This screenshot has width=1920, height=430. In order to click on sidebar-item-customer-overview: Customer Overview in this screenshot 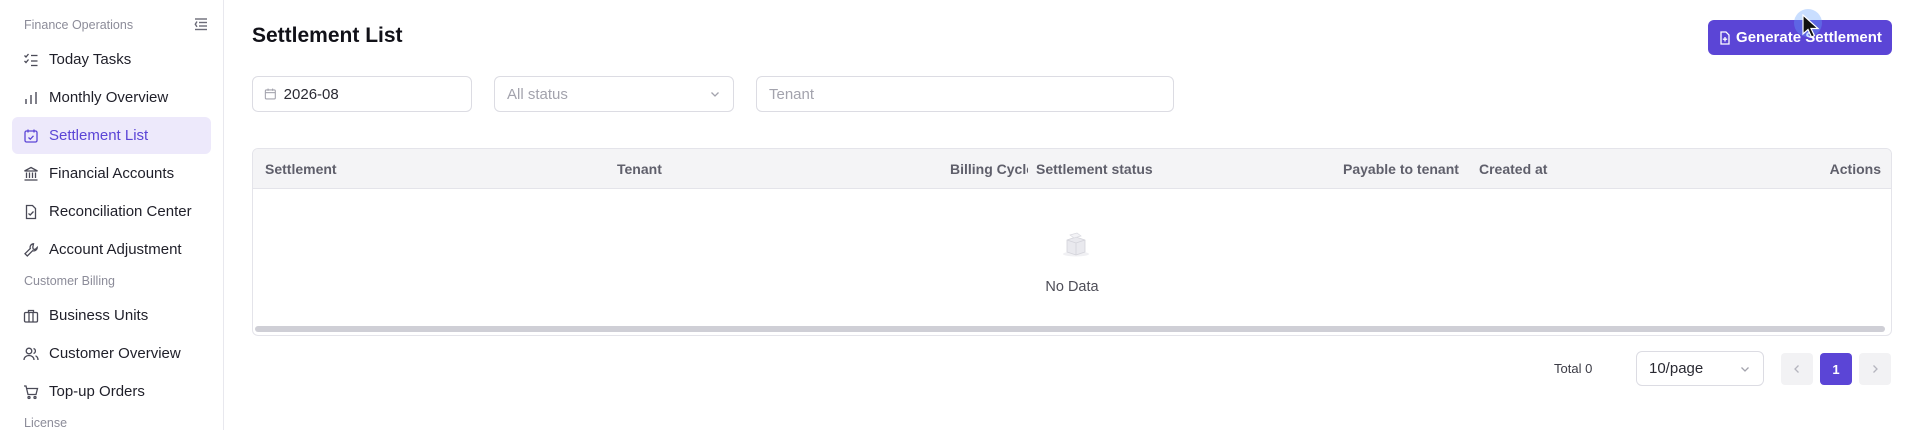, I will do `click(111, 353)`.